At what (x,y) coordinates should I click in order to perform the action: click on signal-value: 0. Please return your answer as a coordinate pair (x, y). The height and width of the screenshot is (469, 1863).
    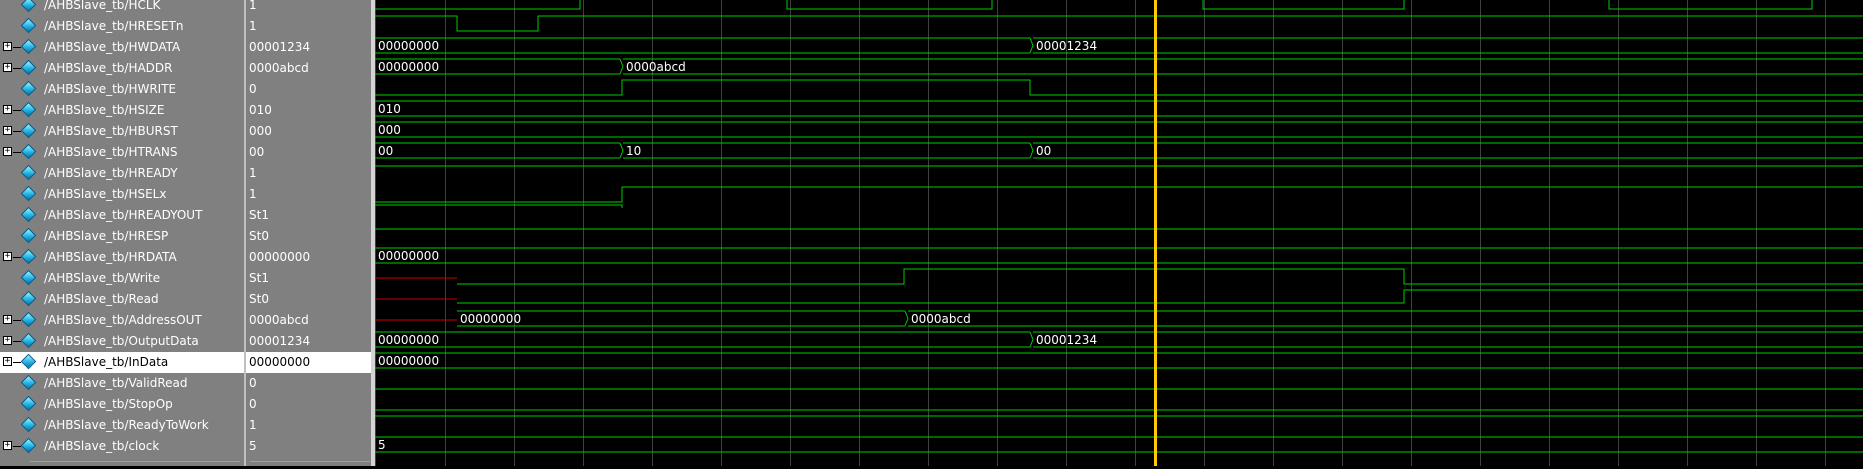
    Looking at the image, I should click on (253, 89).